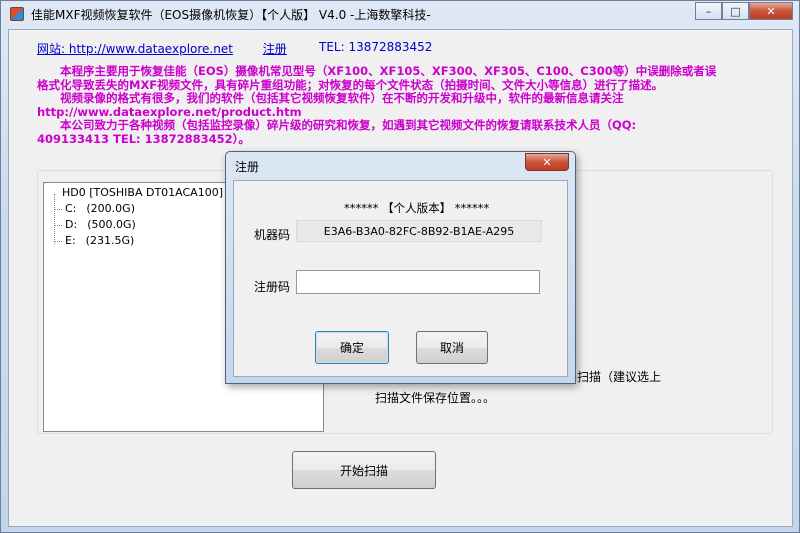  Describe the element at coordinates (352, 347) in the screenshot. I see `ok-button: 确定` at that location.